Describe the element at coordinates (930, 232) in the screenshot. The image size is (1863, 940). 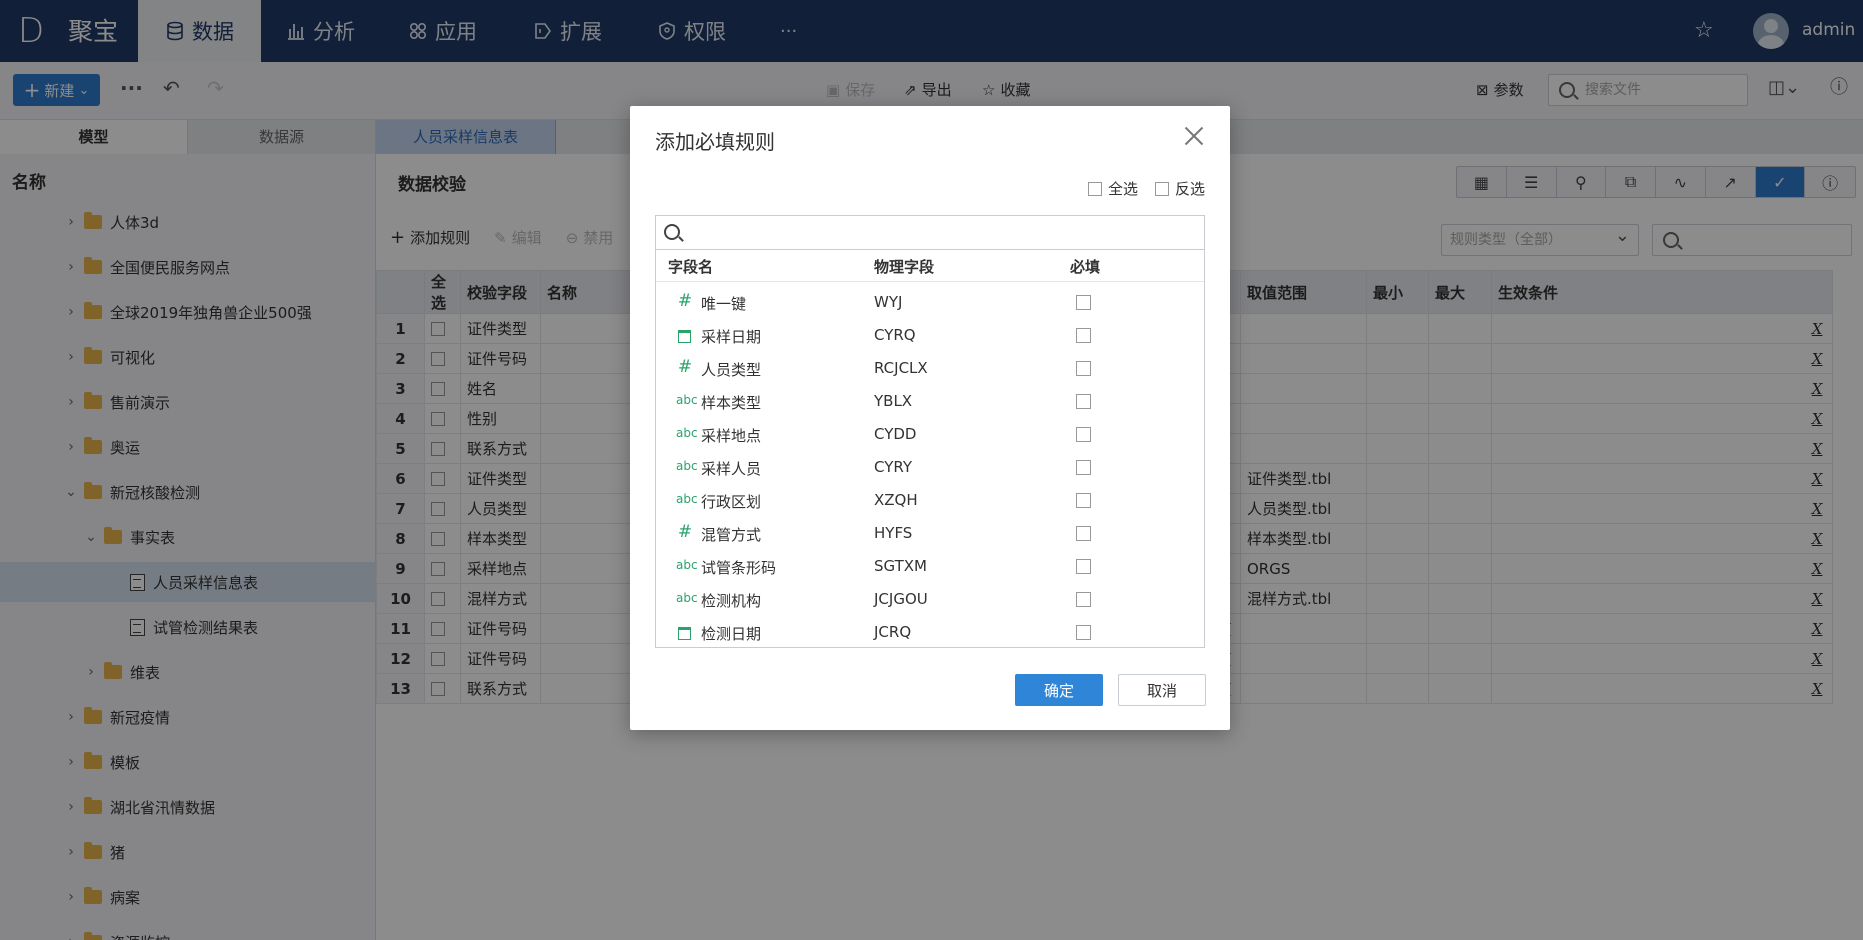
I see `field-search-input` at that location.